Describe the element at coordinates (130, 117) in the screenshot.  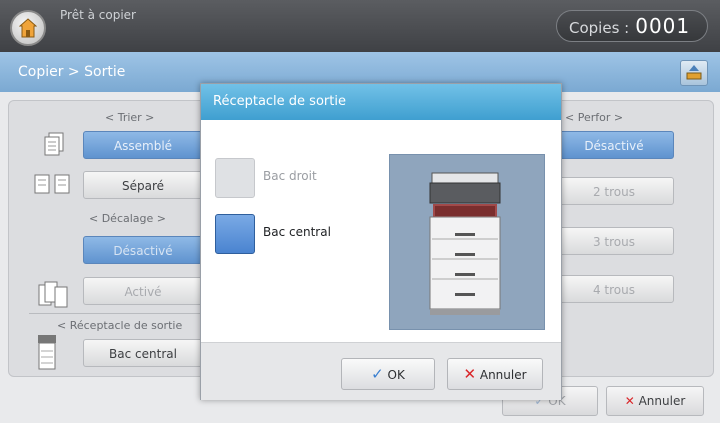
I see `trier-title: < Trier >` at that location.